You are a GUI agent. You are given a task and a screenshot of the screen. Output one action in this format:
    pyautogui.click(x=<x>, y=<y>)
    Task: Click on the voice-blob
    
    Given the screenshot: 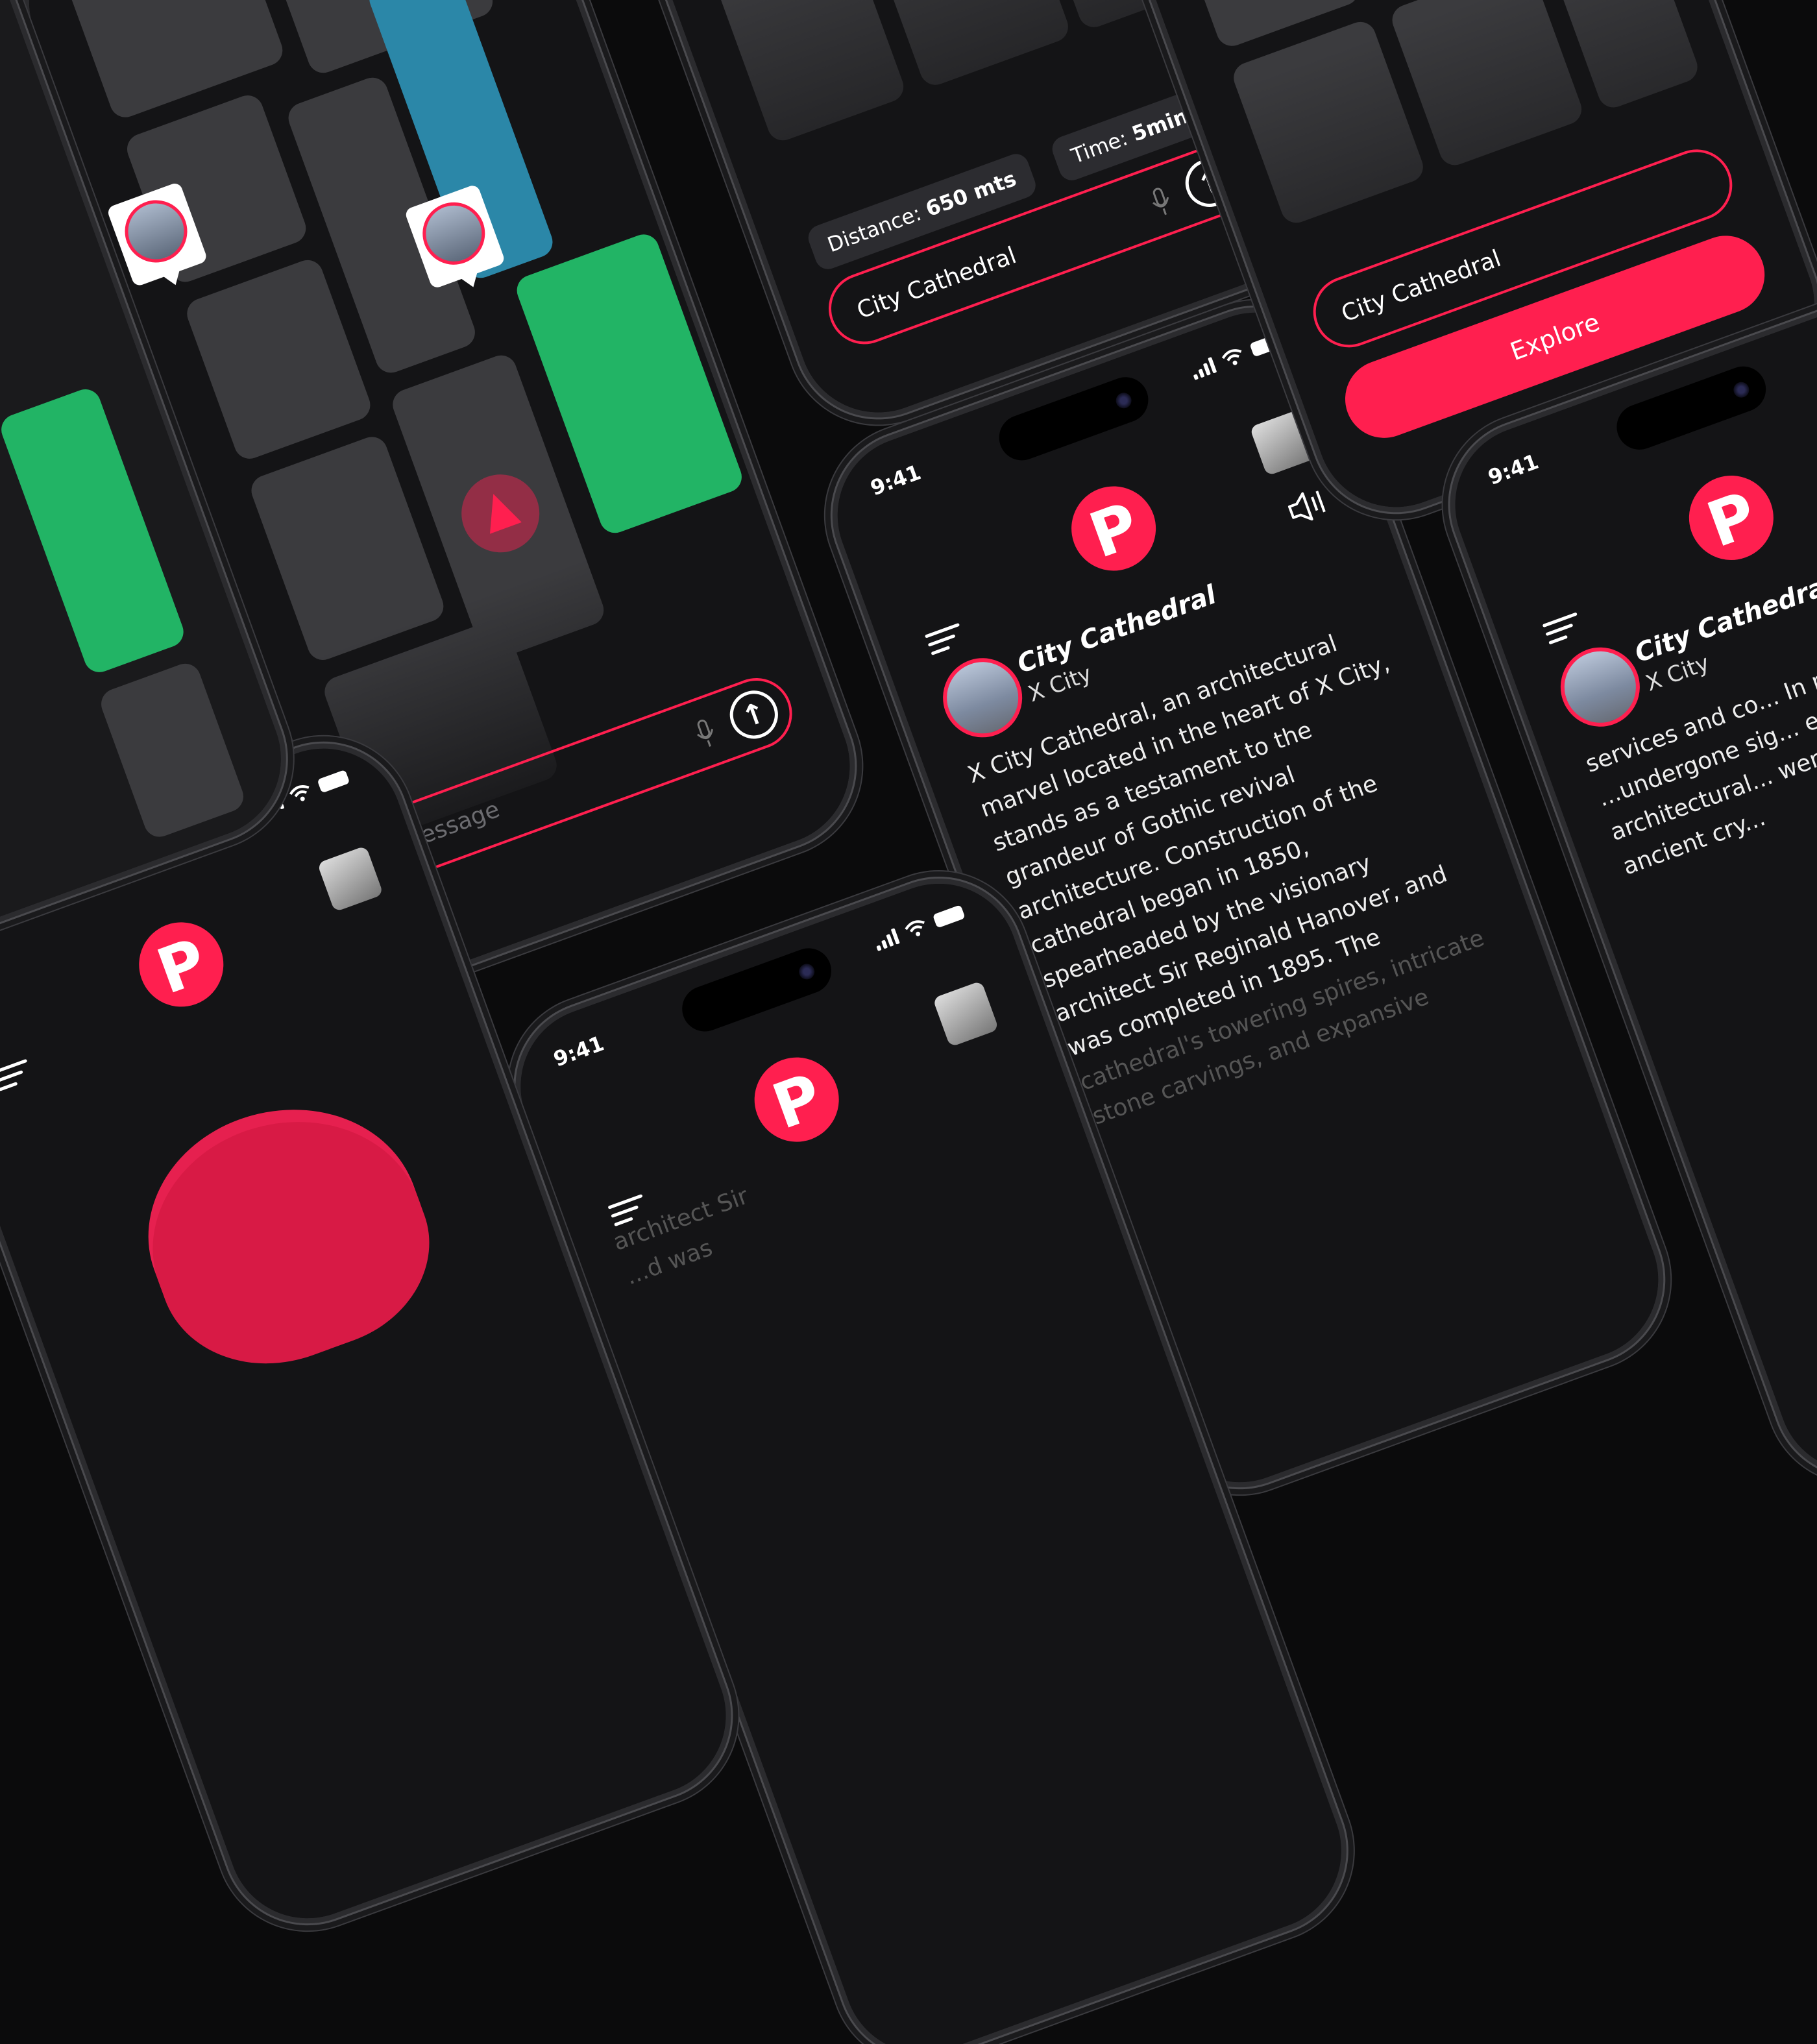 What is the action you would take?
    pyautogui.click(x=288, y=1239)
    